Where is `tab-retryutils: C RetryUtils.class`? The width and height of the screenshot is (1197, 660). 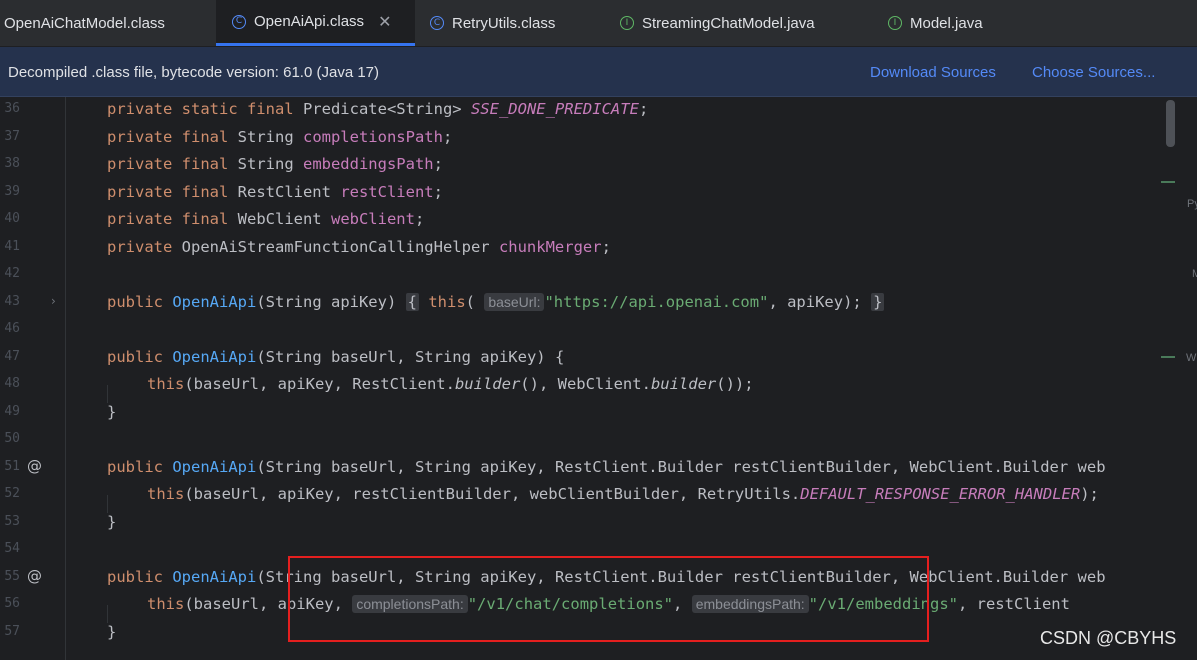 tab-retryutils: C RetryUtils.class is located at coordinates (520, 23).